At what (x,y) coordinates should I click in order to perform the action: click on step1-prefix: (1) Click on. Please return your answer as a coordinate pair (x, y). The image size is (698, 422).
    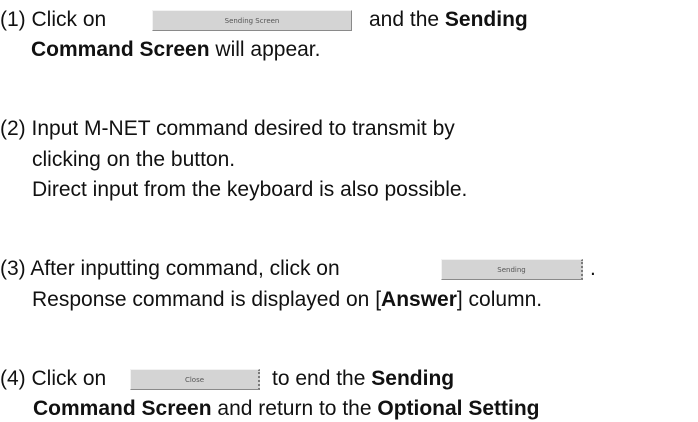
    Looking at the image, I should click on (53, 19).